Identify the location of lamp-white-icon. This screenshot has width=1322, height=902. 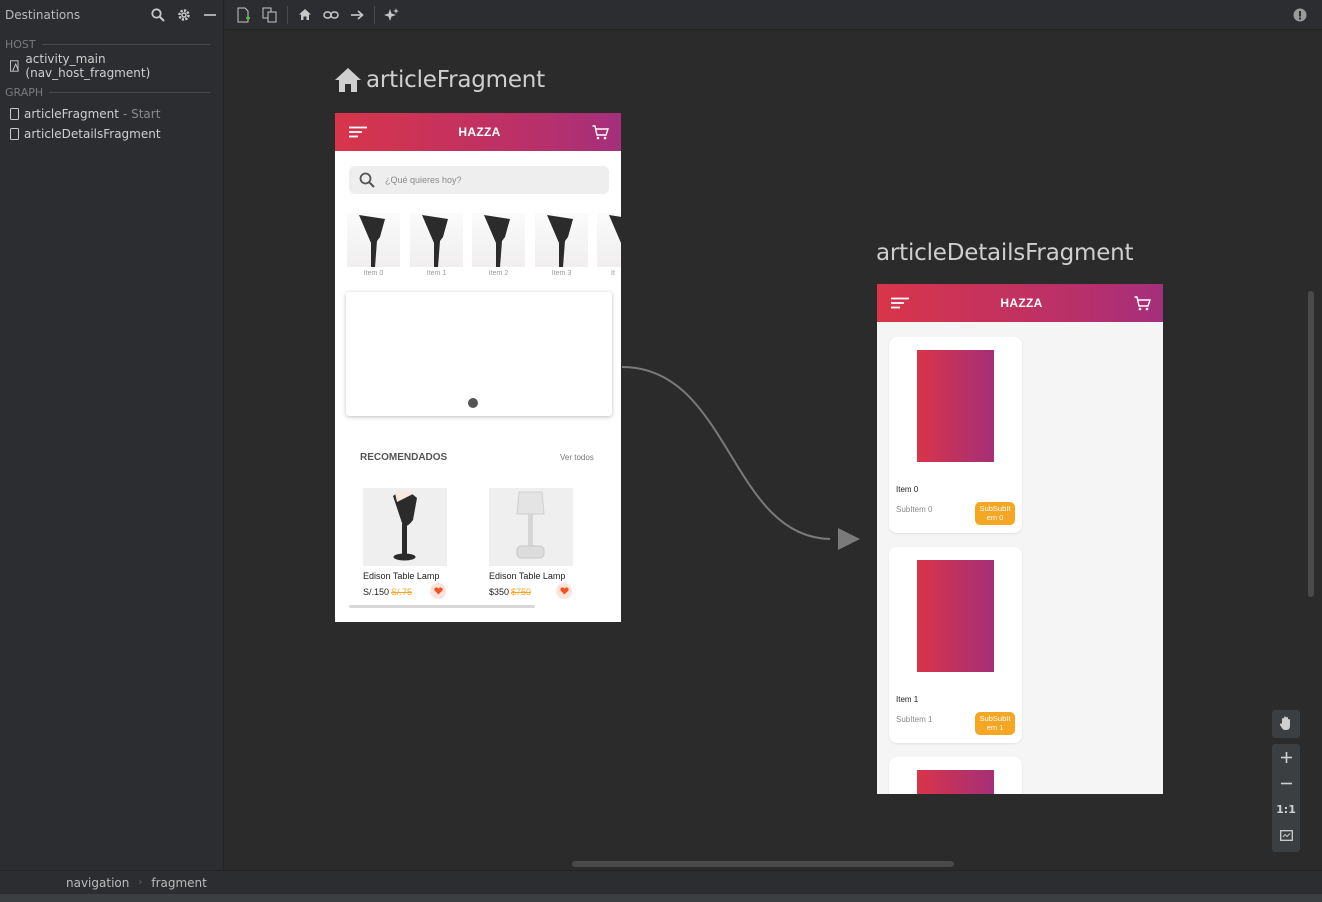
(530, 525).